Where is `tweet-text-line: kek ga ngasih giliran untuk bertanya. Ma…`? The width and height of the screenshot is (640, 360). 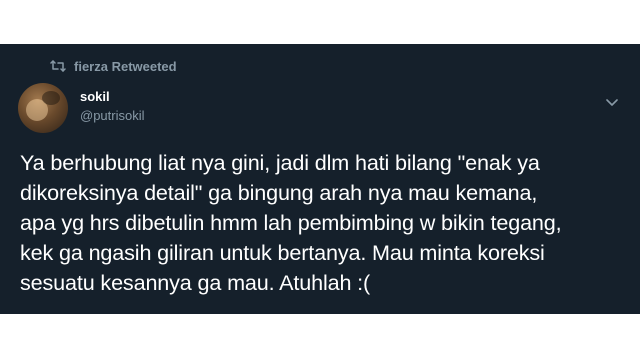 tweet-text-line: kek ga ngasih giliran untuk bertanya. Ma… is located at coordinates (282, 252).